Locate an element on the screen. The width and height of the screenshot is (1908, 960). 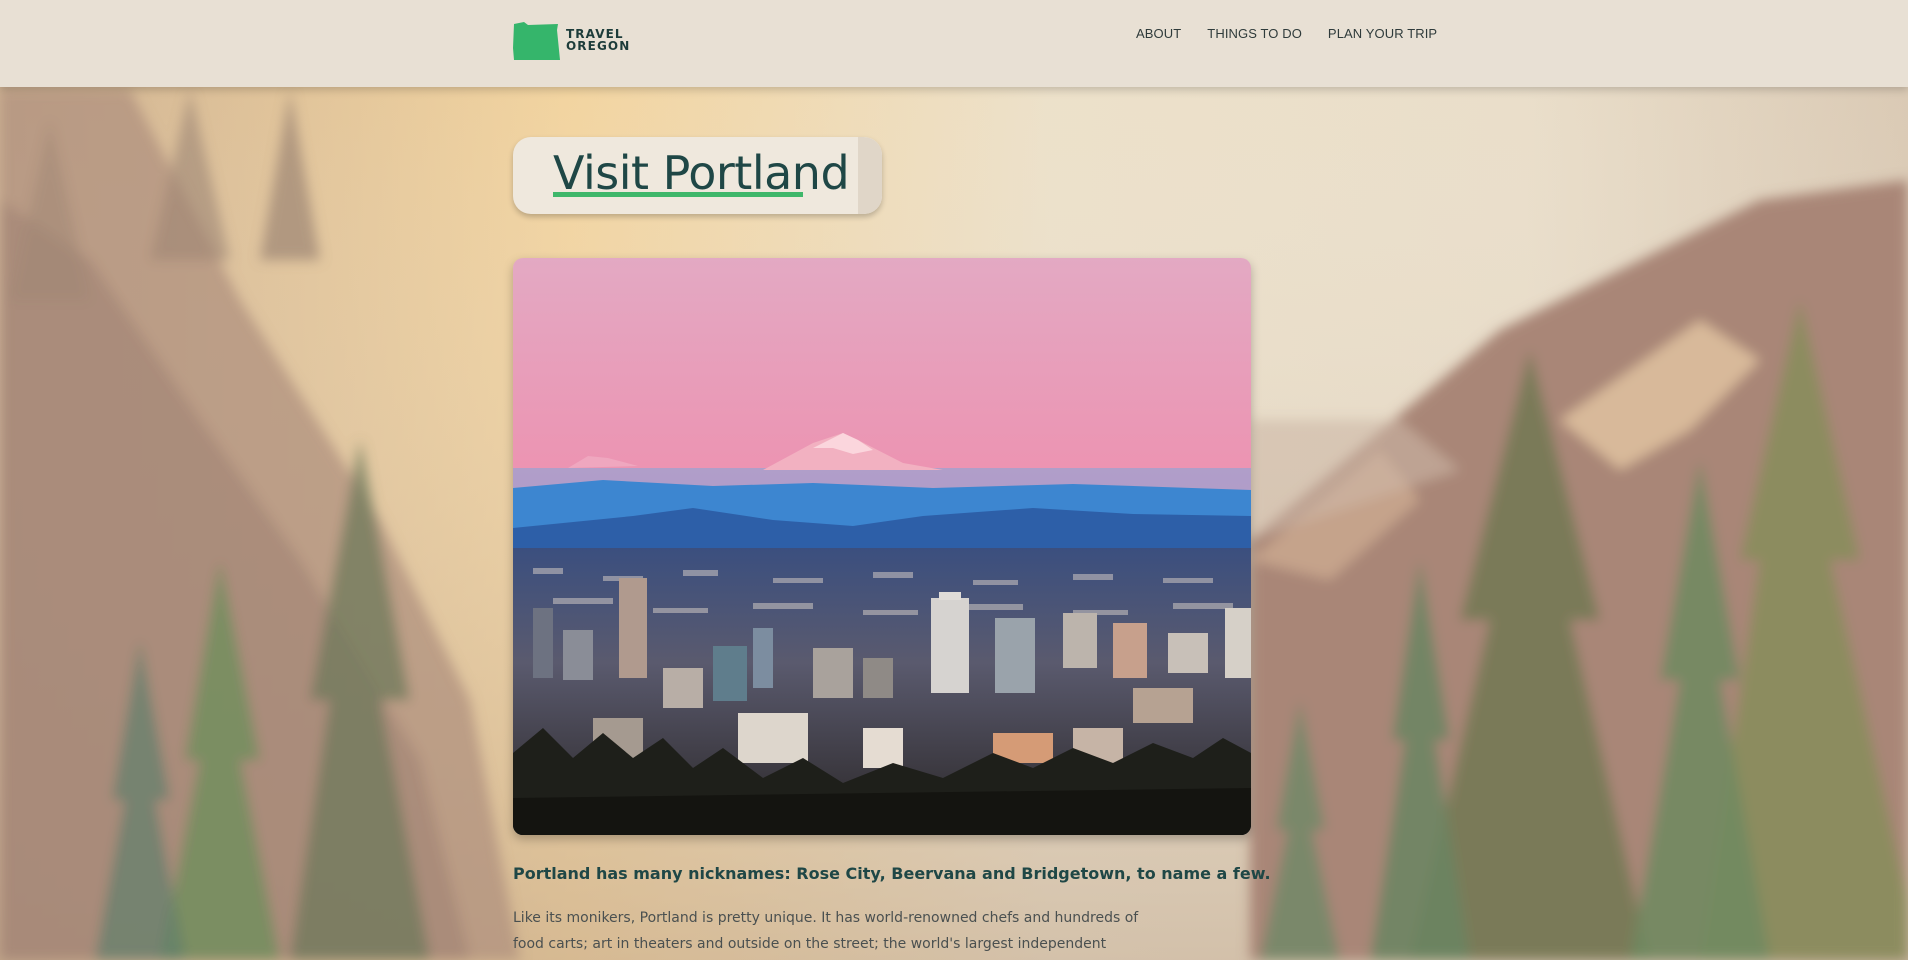
page-title: Visit Portland is located at coordinates (701, 173).